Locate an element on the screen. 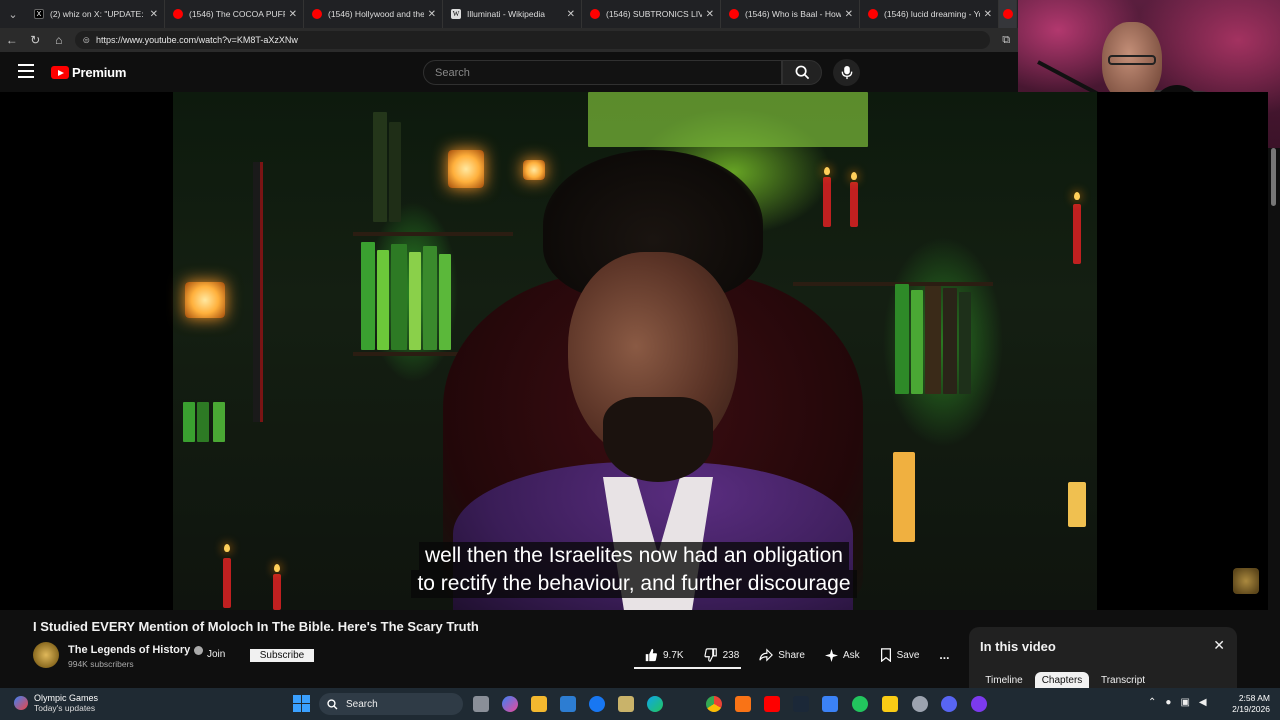 The width and height of the screenshot is (1280, 720). x-icon: X is located at coordinates (39, 14).